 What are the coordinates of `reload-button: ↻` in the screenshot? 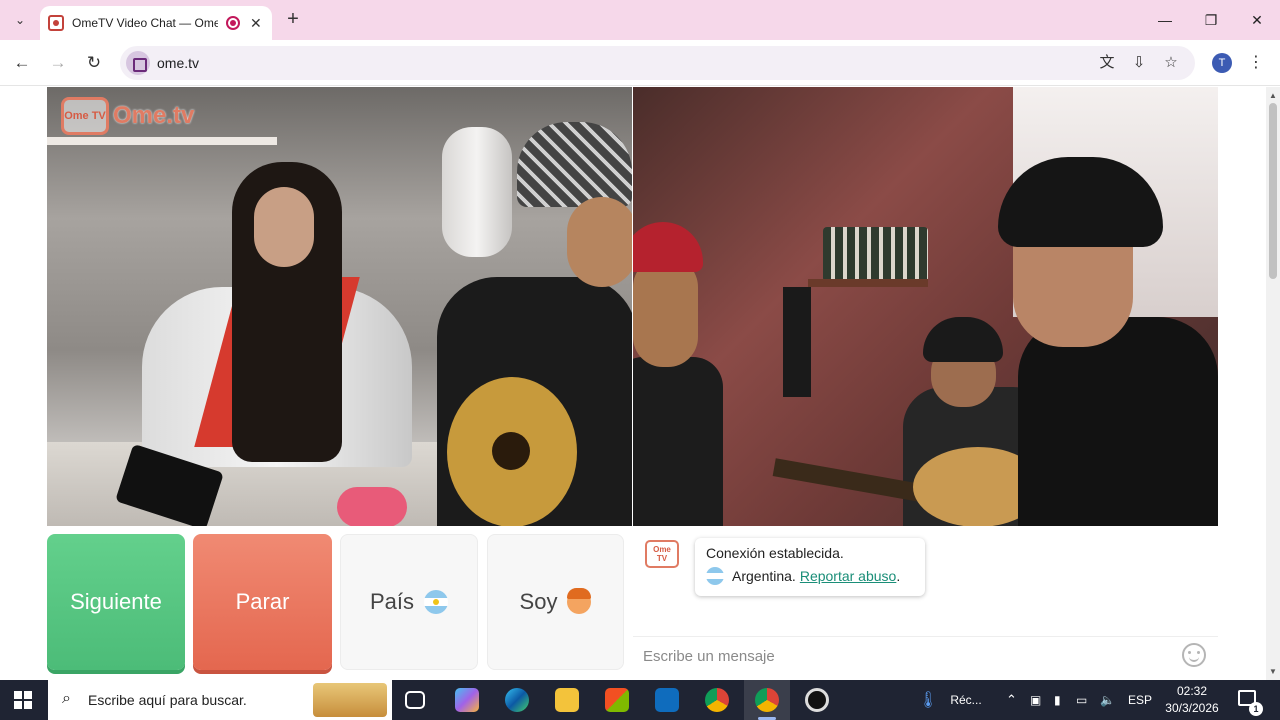 It's located at (94, 63).